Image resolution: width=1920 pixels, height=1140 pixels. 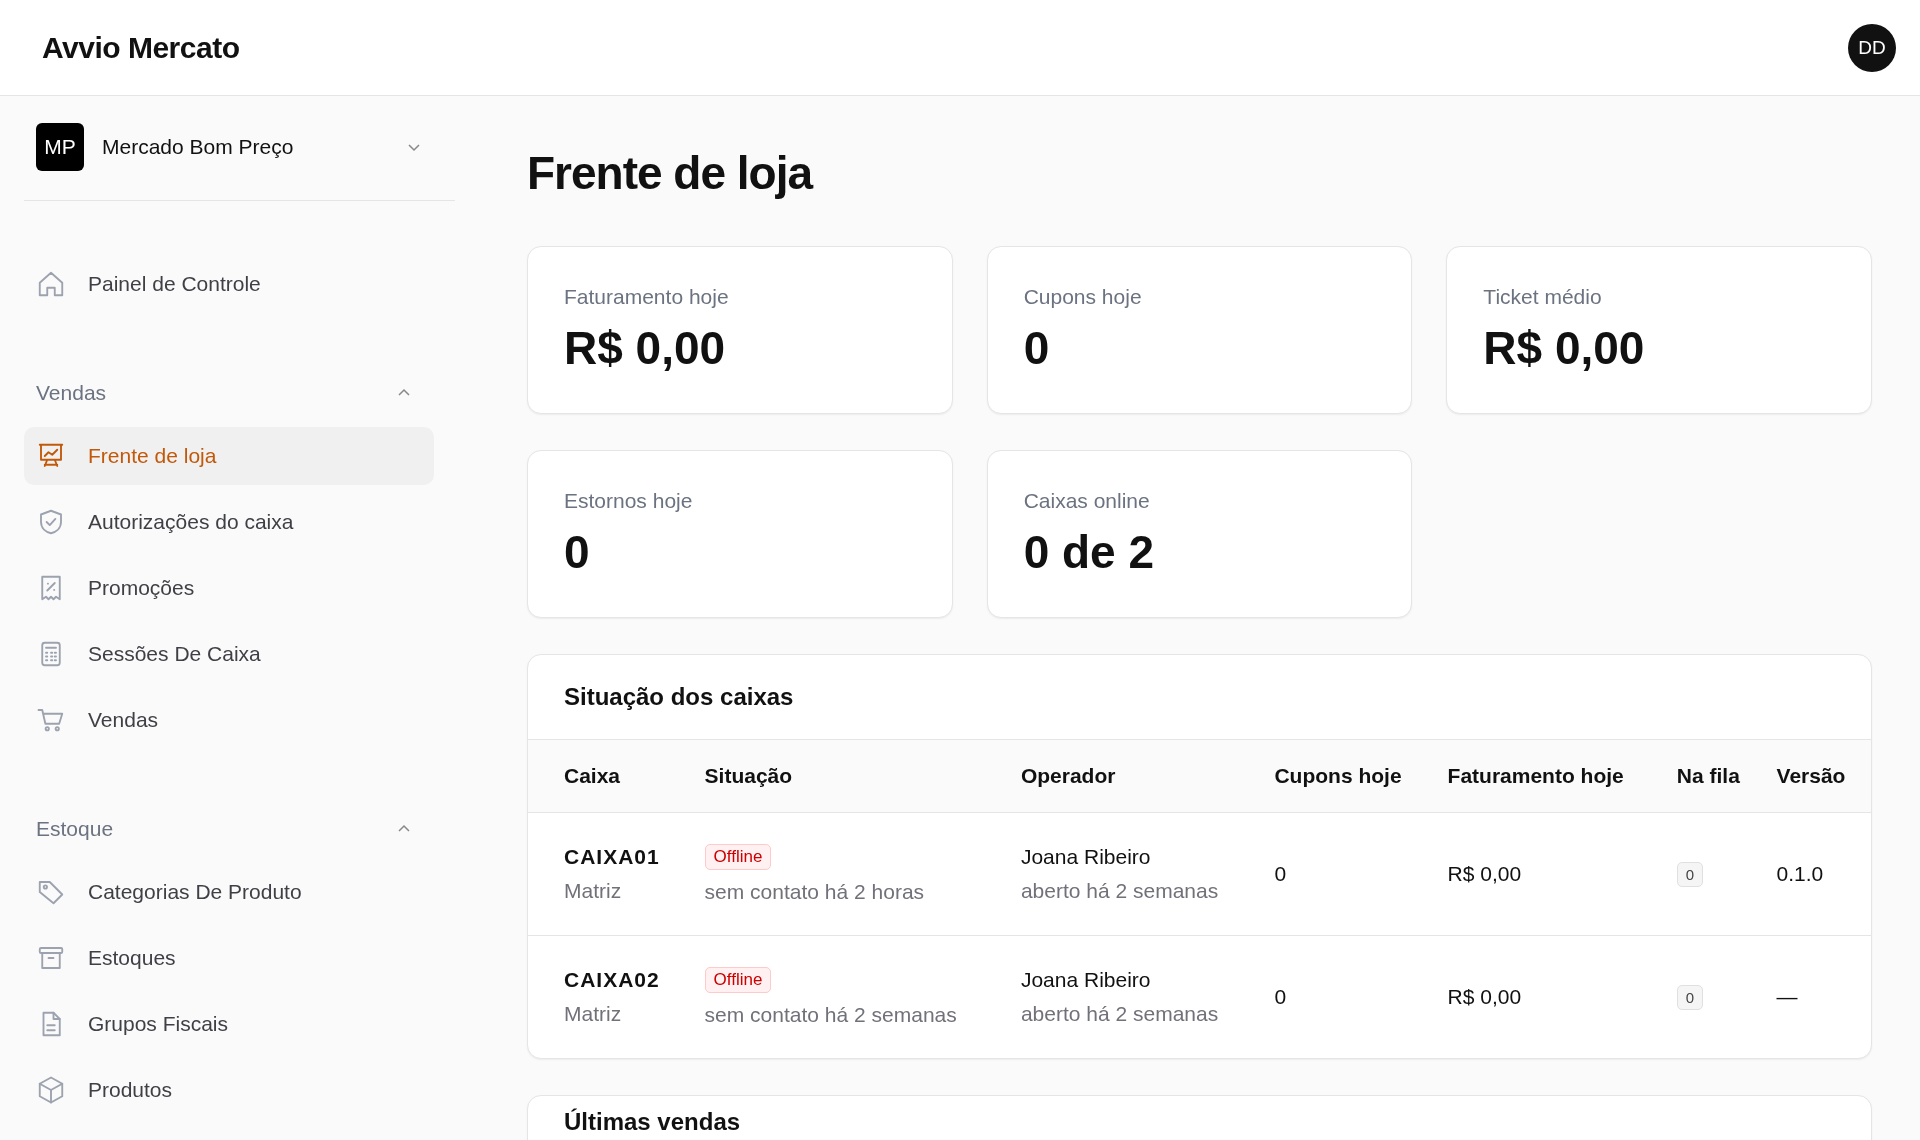 What do you see at coordinates (670, 173) in the screenshot?
I see `page-title: Frente de loja` at bounding box center [670, 173].